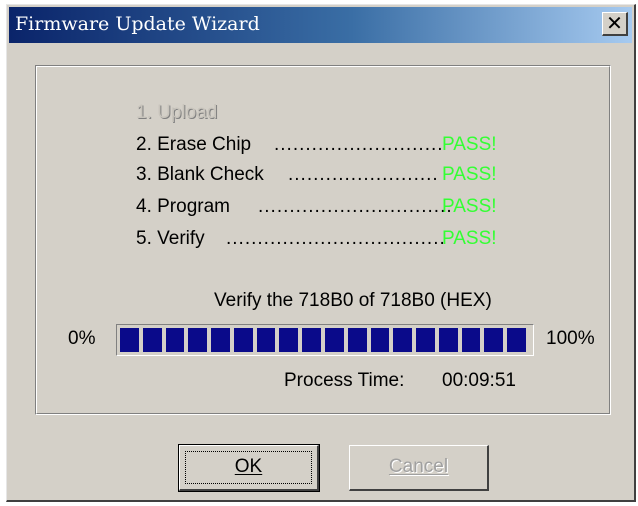 The image size is (638, 506). Describe the element at coordinates (194, 144) in the screenshot. I see `step-erase-chip: 2. Erase Chip` at that location.